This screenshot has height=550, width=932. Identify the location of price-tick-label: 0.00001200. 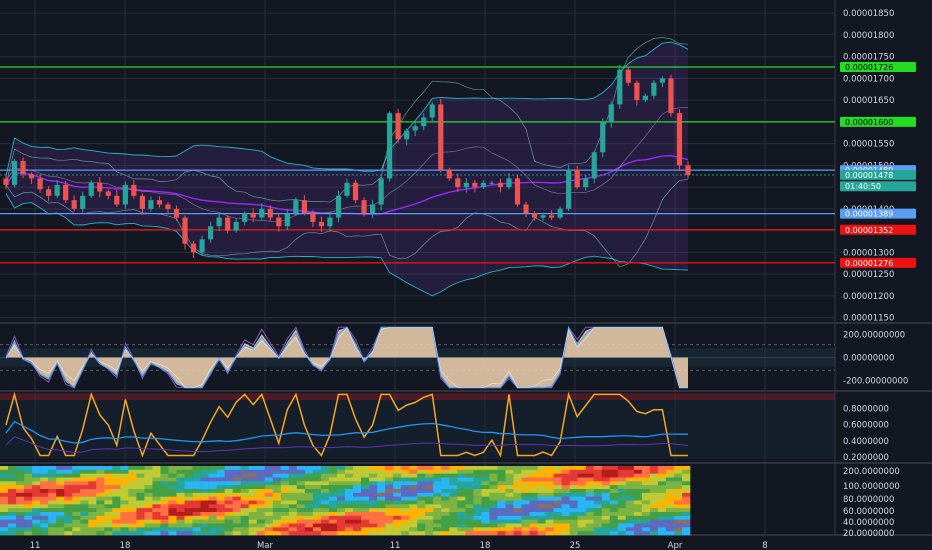
(868, 297).